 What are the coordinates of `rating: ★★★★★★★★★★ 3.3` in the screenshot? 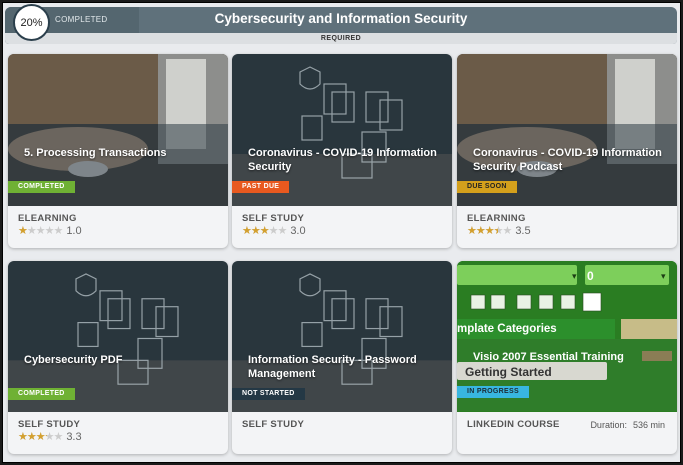 It's located at (50, 437).